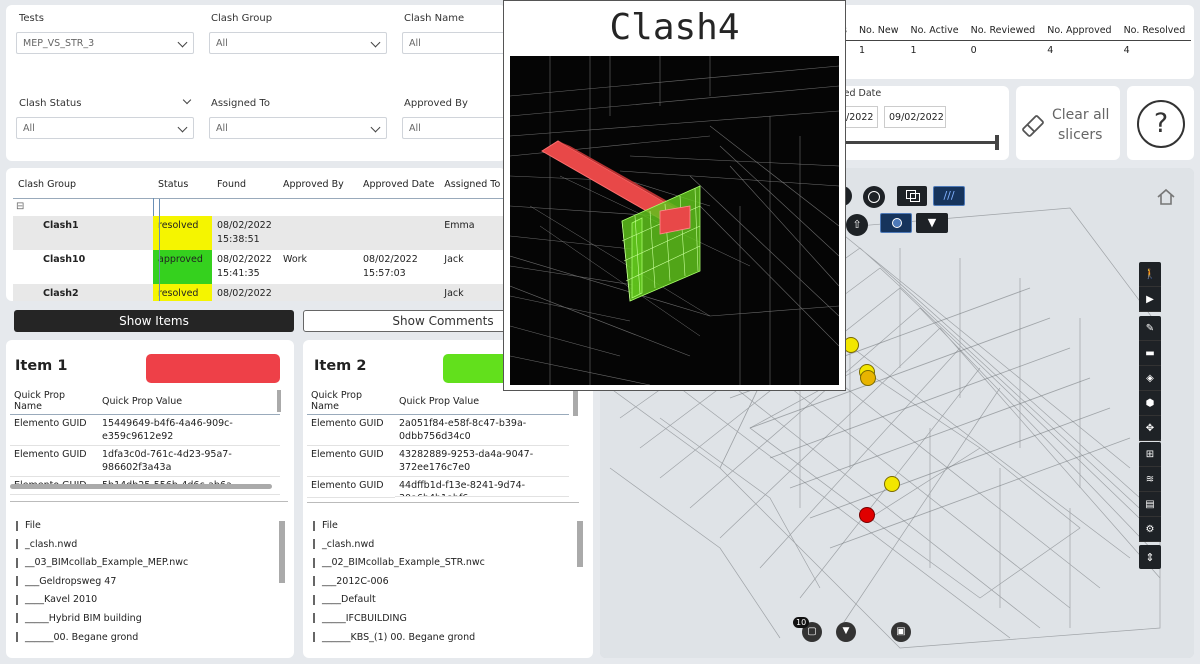  Describe the element at coordinates (399, 638) in the screenshot. I see `tree-node: ______KBS_(1) 00. Begane grond` at that location.